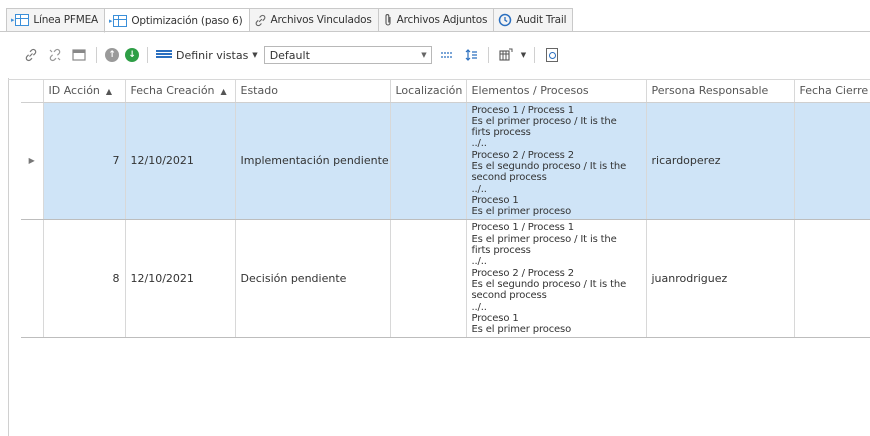 This screenshot has width=870, height=436. I want to click on column-chooser-icon, so click(506, 55).